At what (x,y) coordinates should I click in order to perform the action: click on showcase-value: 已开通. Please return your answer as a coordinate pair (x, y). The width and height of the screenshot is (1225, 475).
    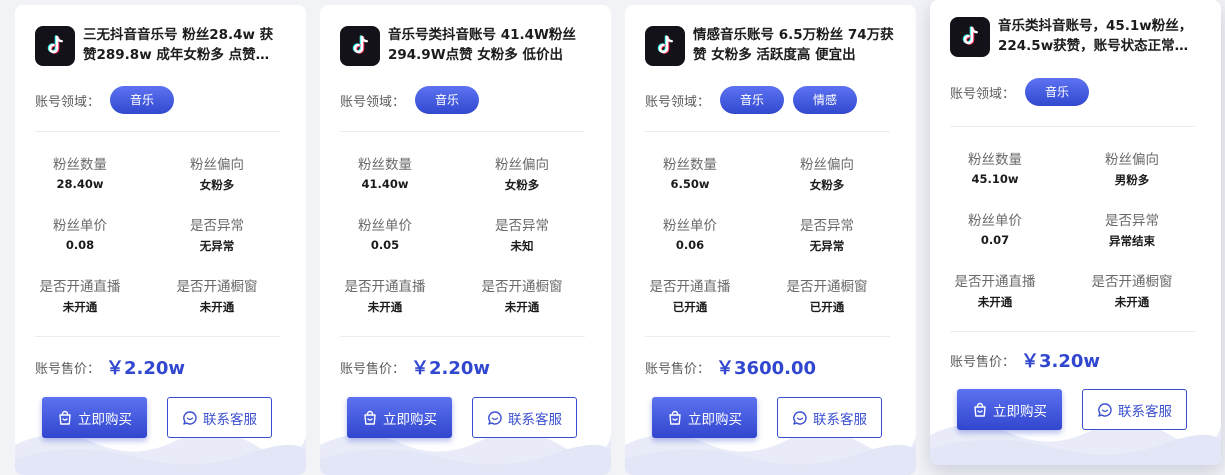
    Looking at the image, I should click on (827, 307).